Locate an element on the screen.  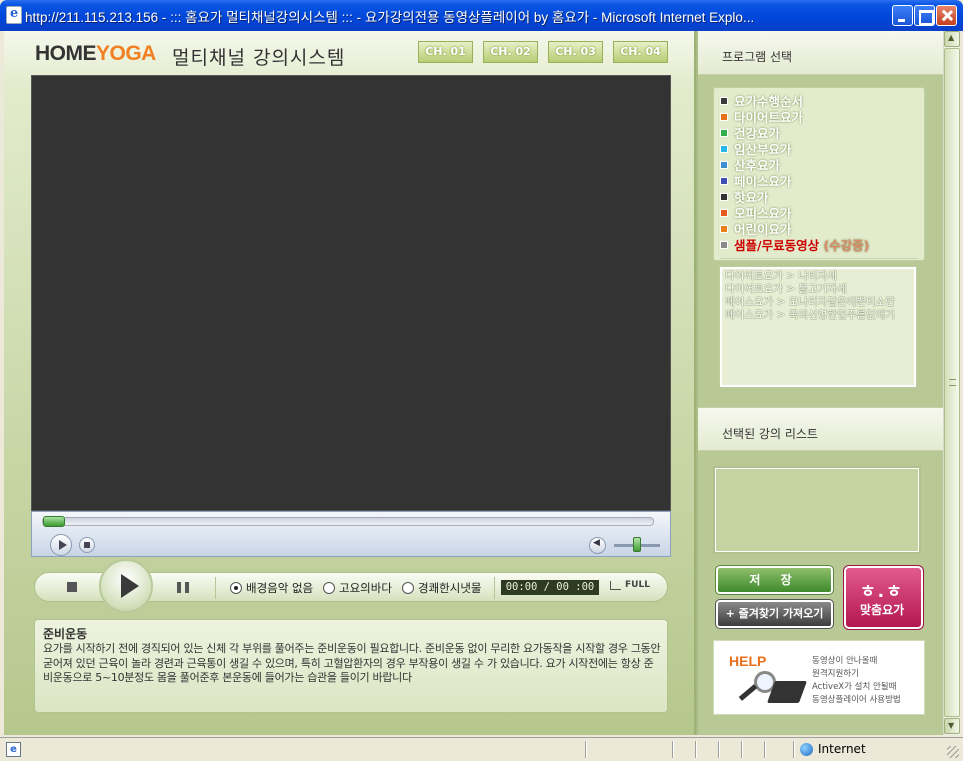
selected-lecture-list is located at coordinates (817, 510).